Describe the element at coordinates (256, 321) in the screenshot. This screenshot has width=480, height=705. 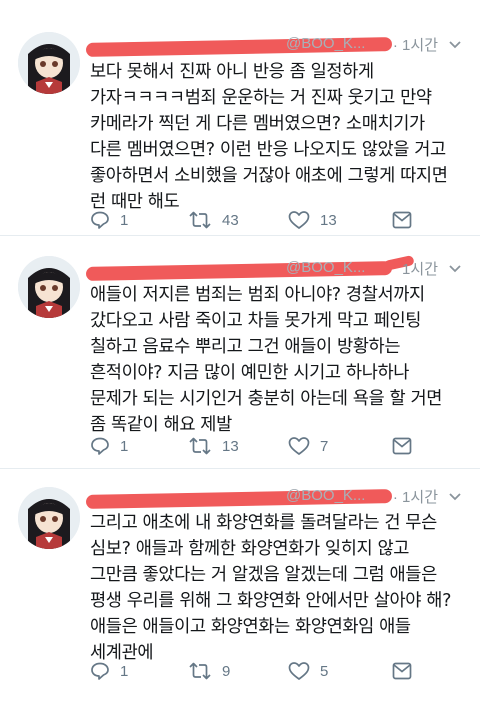
I see `tweet-line: 갔다오고 사람 죽이고 차들 못가게 막고 페인팅` at that location.